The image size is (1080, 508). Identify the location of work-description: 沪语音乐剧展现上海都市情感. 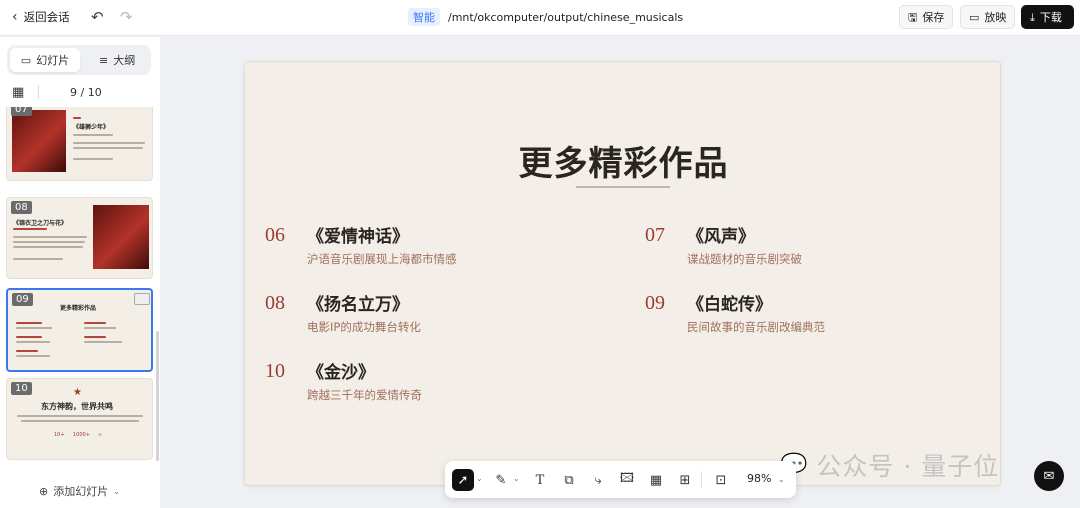
(382, 259).